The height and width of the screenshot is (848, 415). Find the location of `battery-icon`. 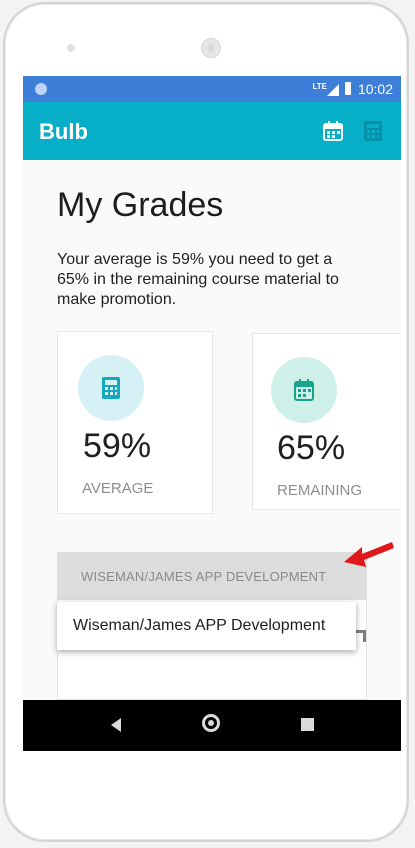

battery-icon is located at coordinates (348, 88).